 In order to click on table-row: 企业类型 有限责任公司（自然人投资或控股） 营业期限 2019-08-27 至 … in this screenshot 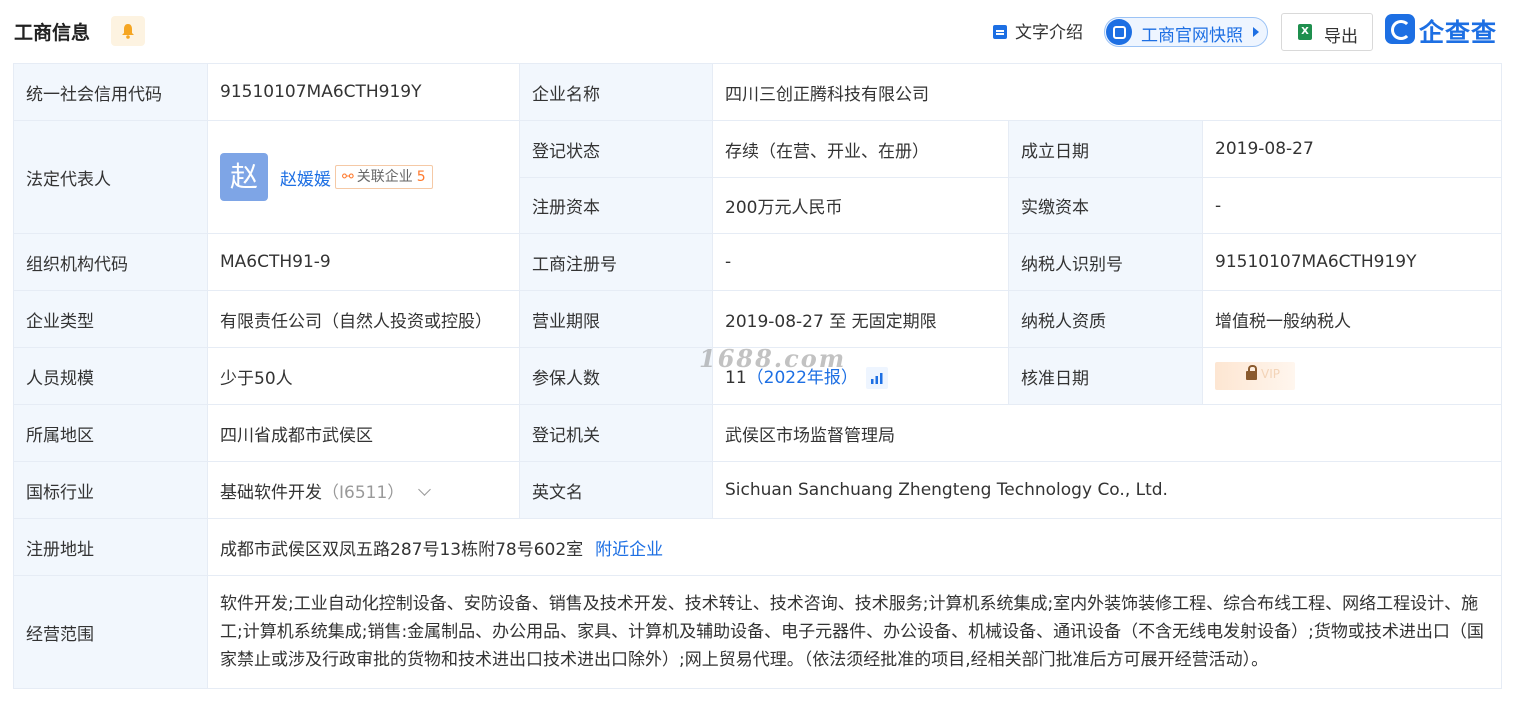, I will do `click(758, 319)`.